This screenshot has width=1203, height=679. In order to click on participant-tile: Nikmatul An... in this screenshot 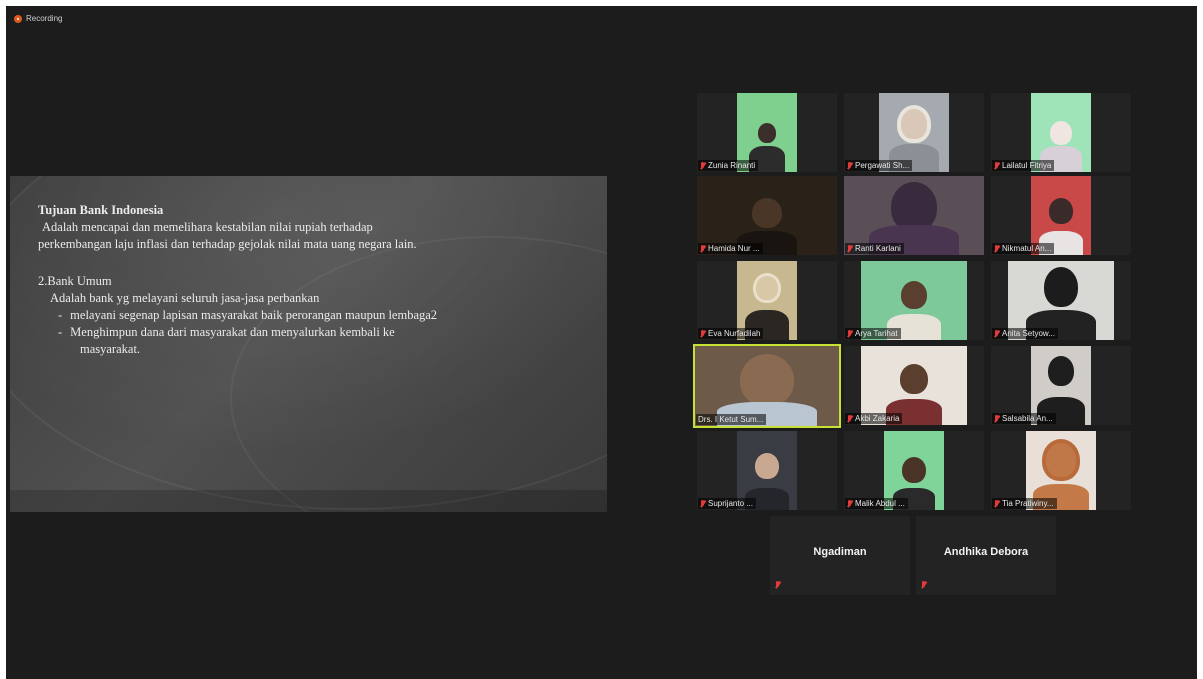, I will do `click(1061, 215)`.